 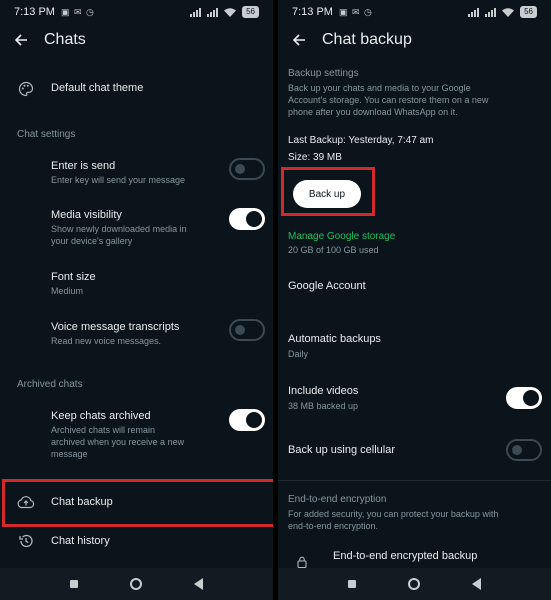 I want to click on home-icon-right, so click(x=414, y=584).